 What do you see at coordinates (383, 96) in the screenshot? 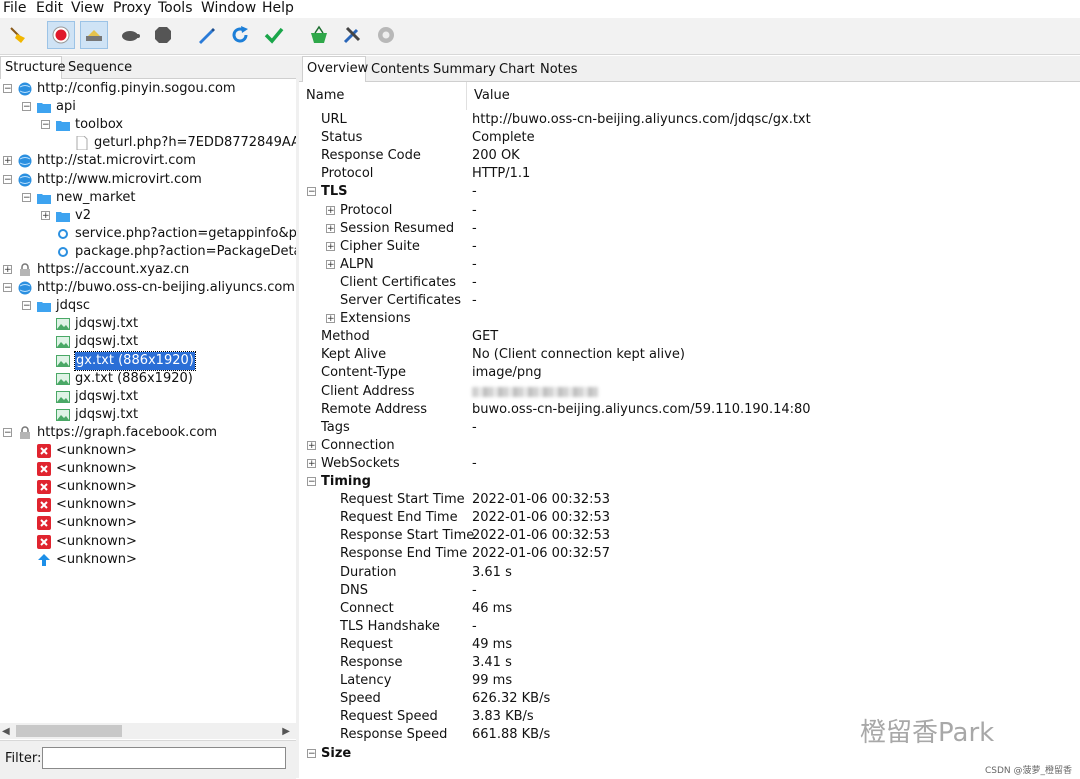
I see `column-header-name: Name` at bounding box center [383, 96].